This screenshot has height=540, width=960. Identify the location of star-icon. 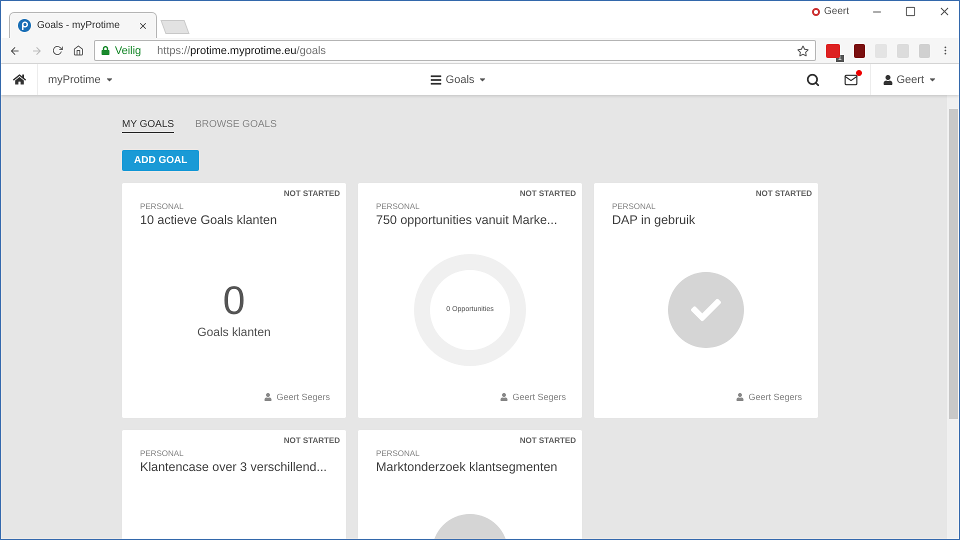
(802, 50).